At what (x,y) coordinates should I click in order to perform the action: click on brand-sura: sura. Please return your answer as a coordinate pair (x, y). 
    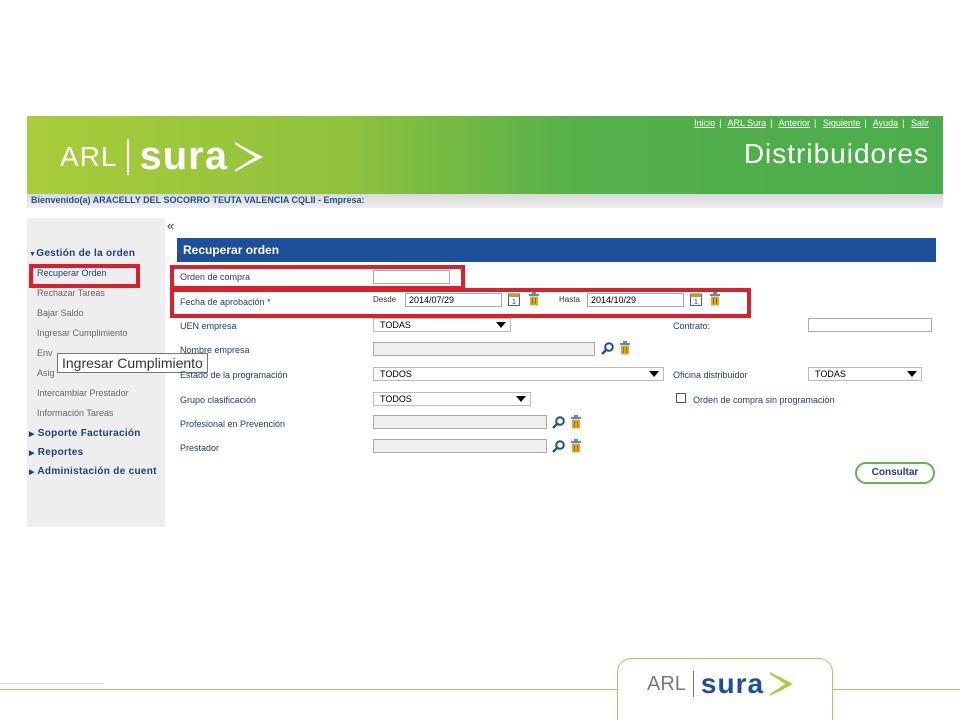
    Looking at the image, I should click on (183, 156).